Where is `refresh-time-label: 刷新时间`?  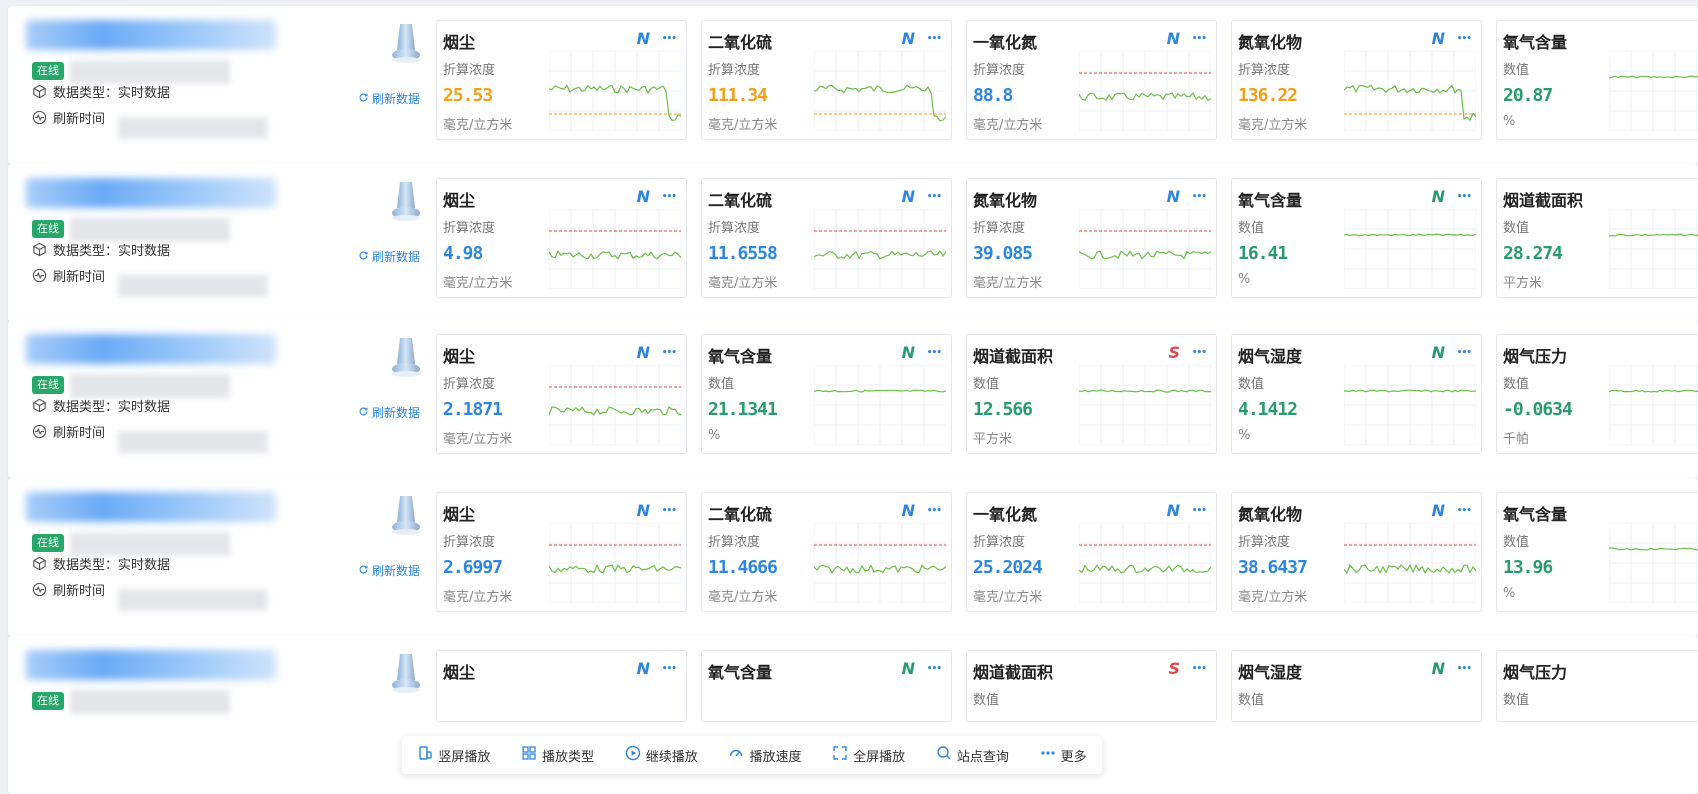 refresh-time-label: 刷新时间 is located at coordinates (79, 277).